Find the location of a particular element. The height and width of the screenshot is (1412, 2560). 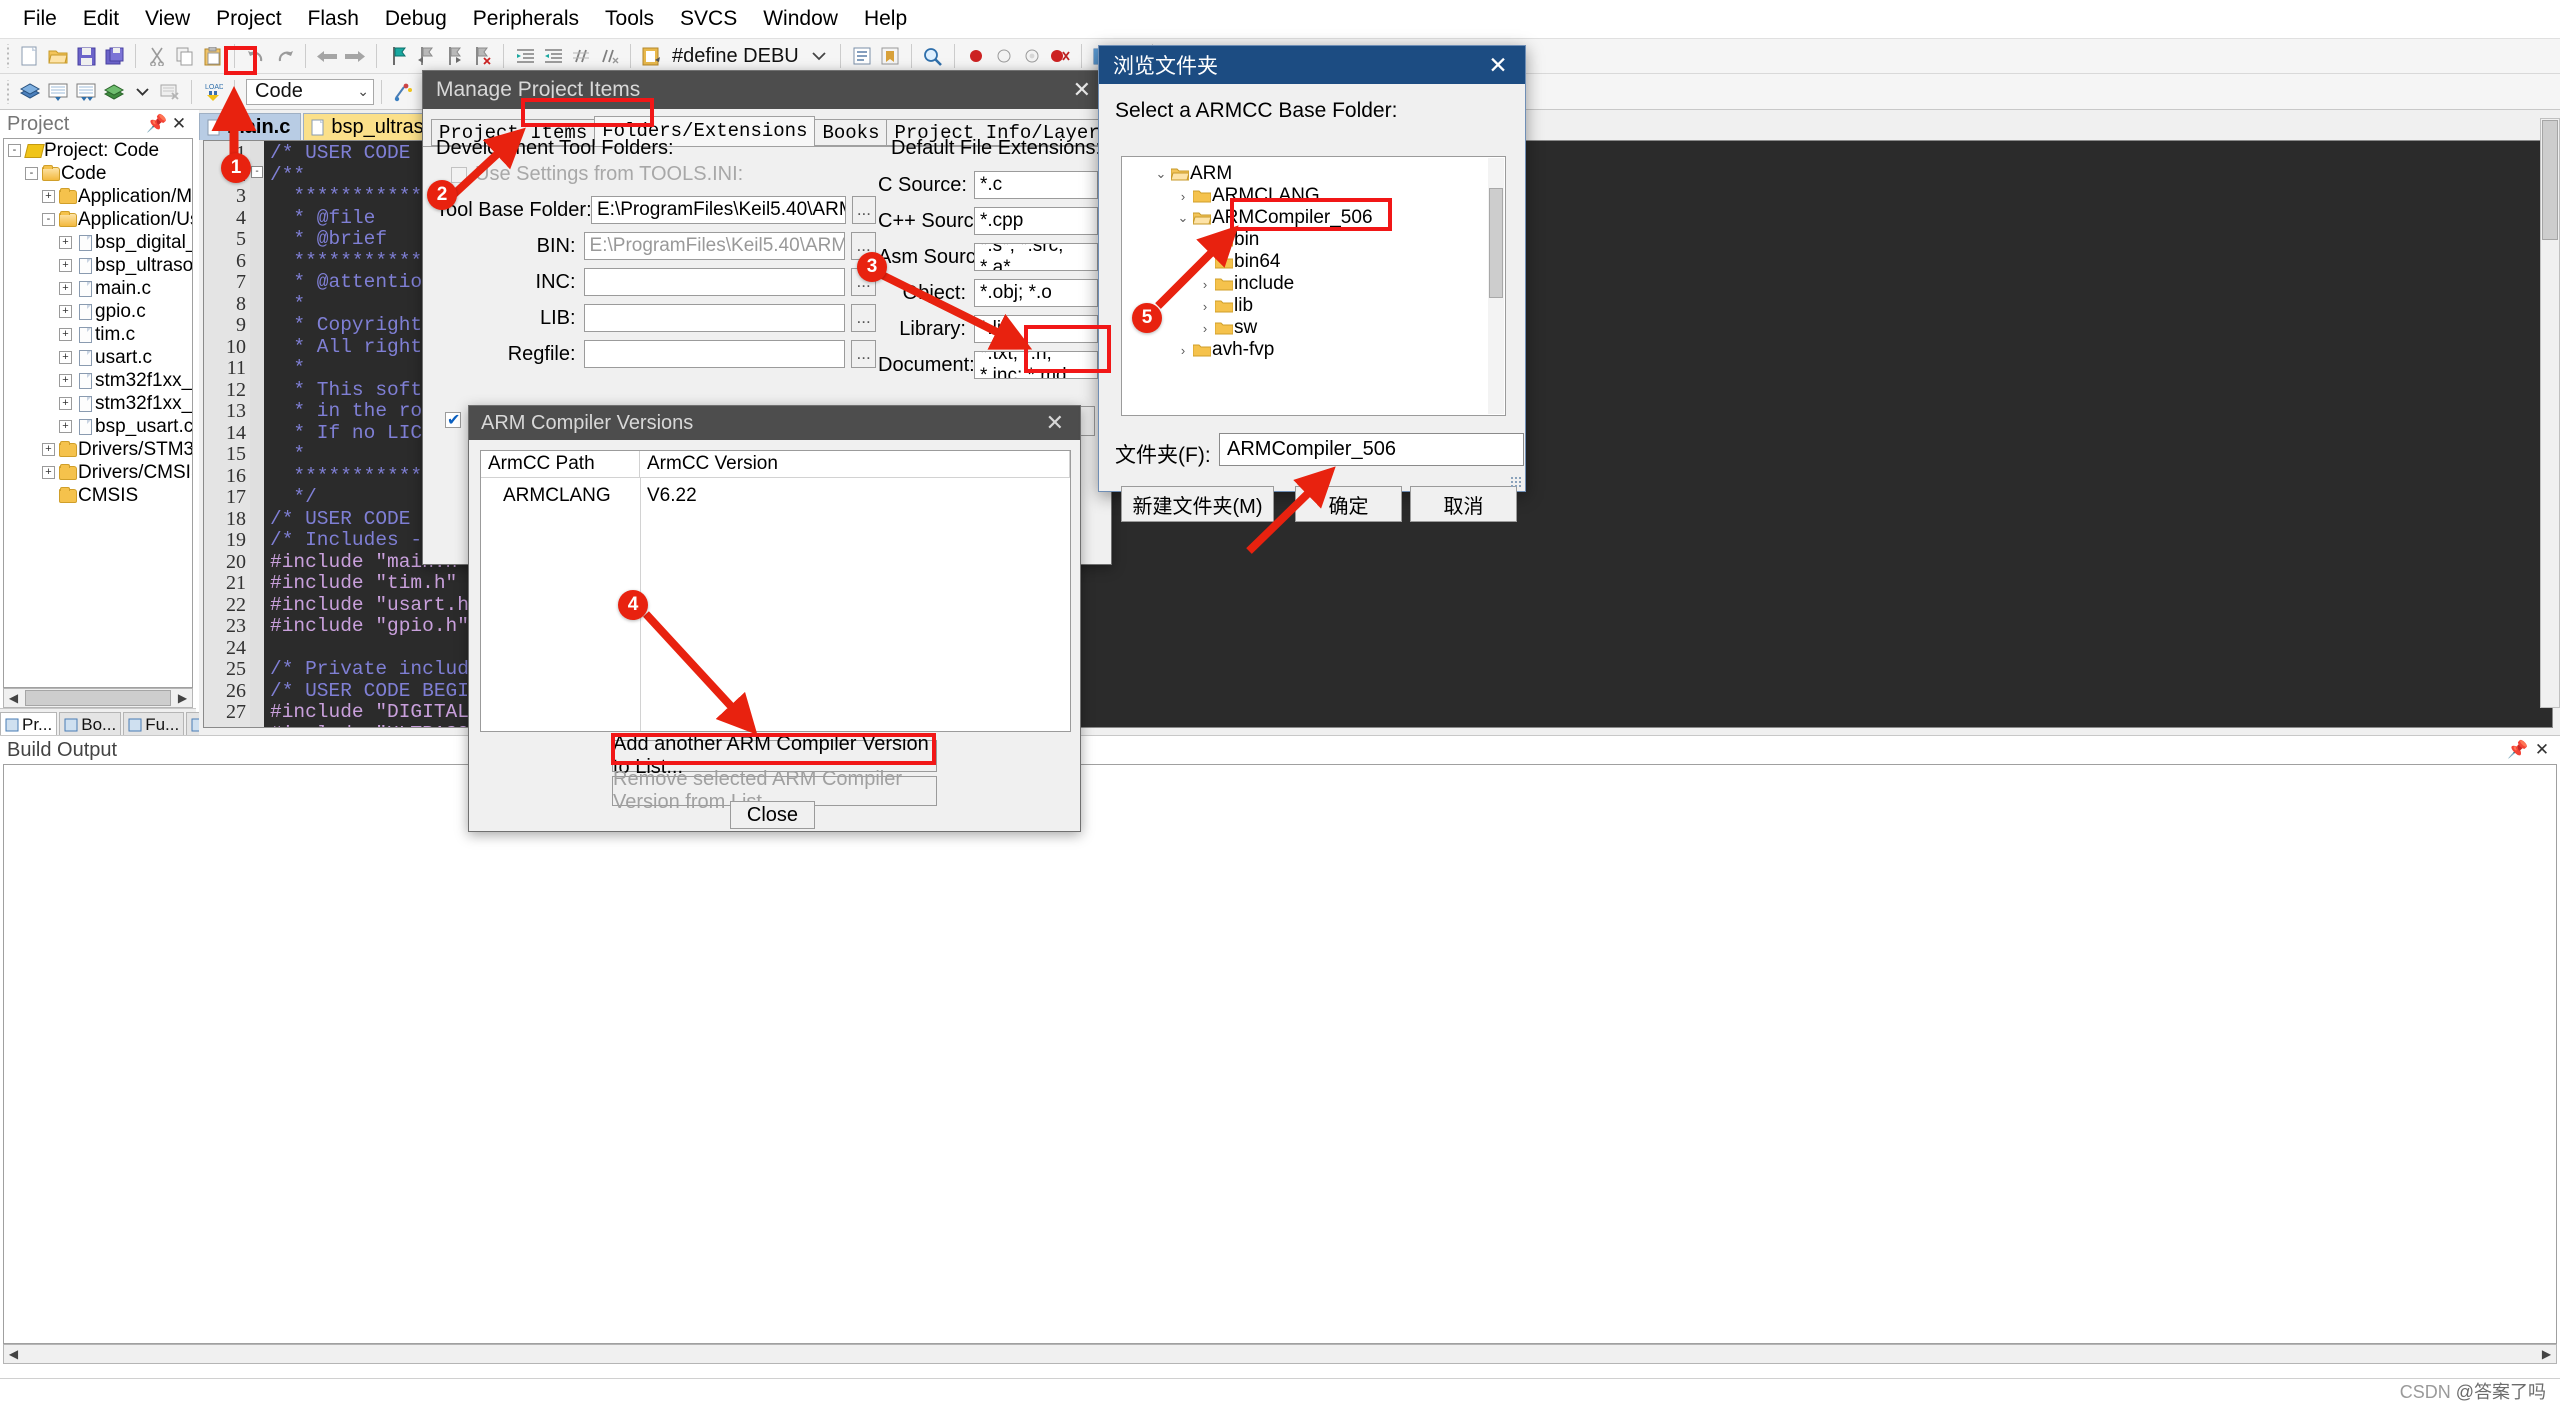

mpi-extension-input: *.cpp is located at coordinates (1036, 221).